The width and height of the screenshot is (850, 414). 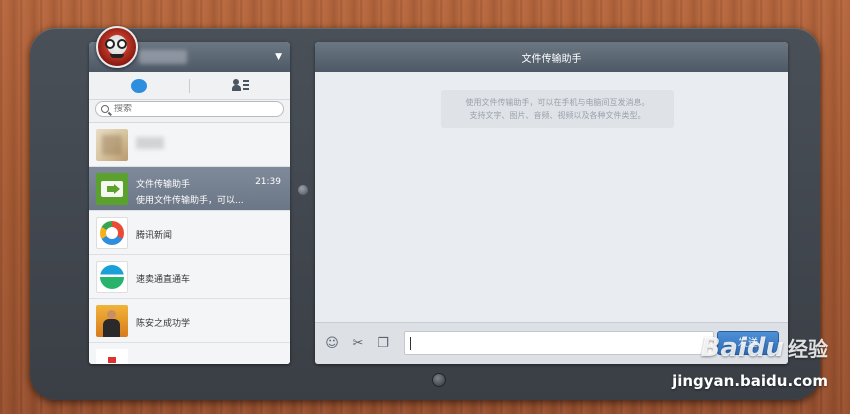 What do you see at coordinates (303, 190) in the screenshot?
I see `panel-divider-handle` at bounding box center [303, 190].